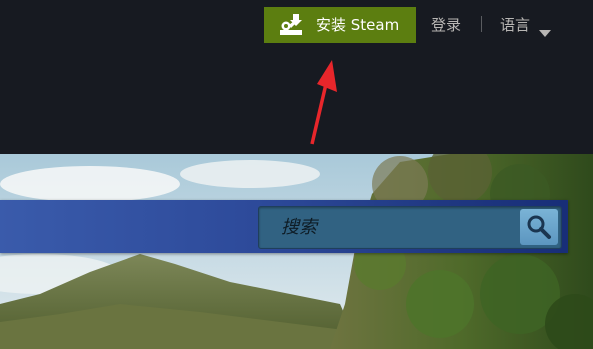 This screenshot has width=593, height=349. Describe the element at coordinates (324, 103) in the screenshot. I see `annotation-arrow` at that location.